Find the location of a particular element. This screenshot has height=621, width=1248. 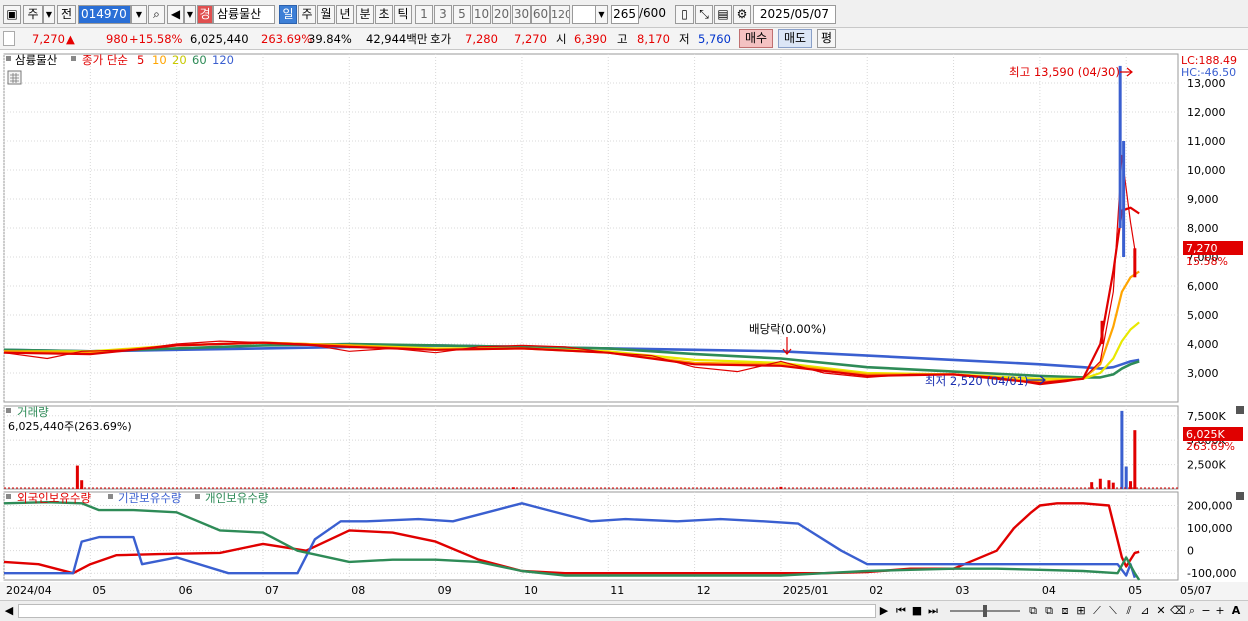

period-week: 주 is located at coordinates (307, 14).